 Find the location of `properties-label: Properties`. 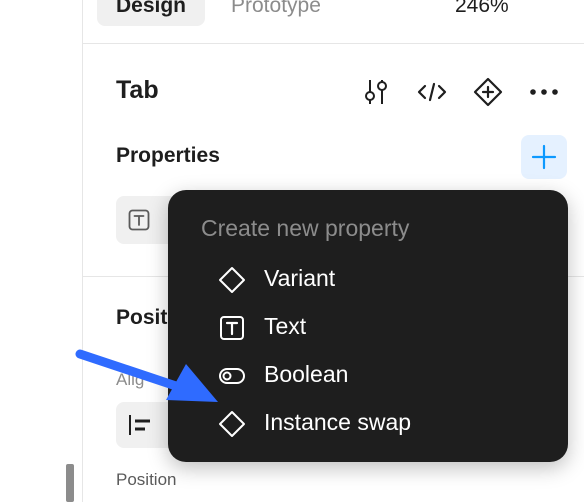

properties-label: Properties is located at coordinates (168, 155).